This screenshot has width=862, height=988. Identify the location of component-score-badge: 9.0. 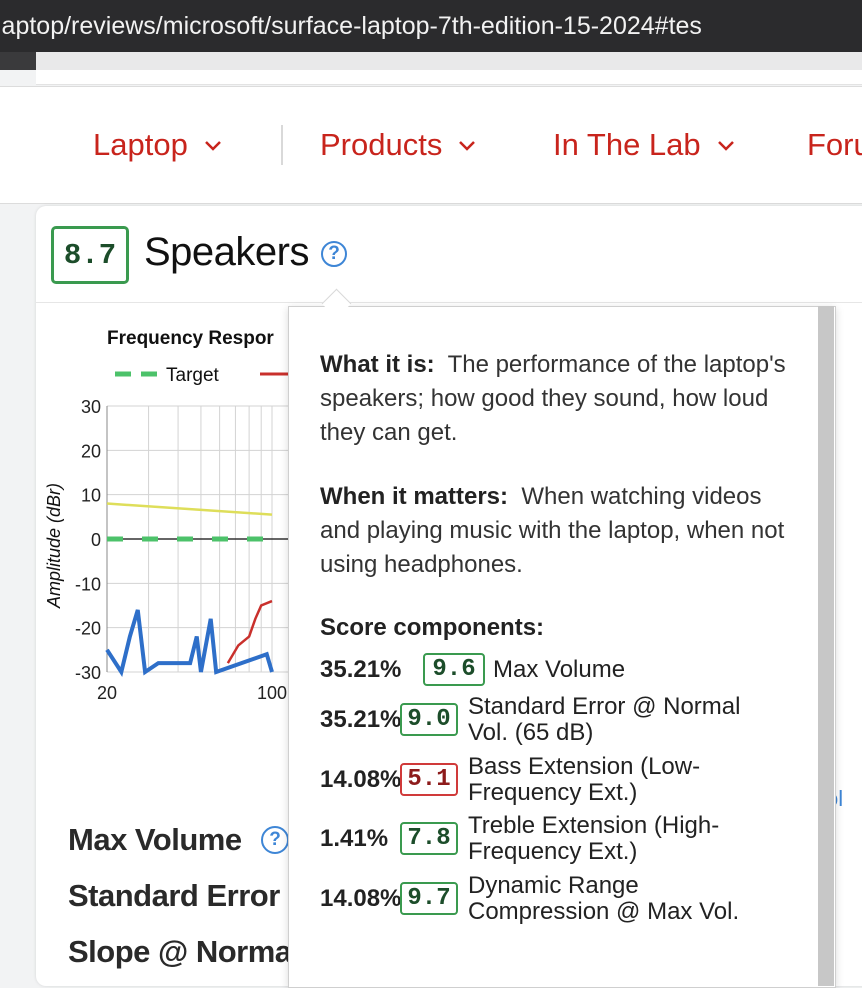
(429, 719).